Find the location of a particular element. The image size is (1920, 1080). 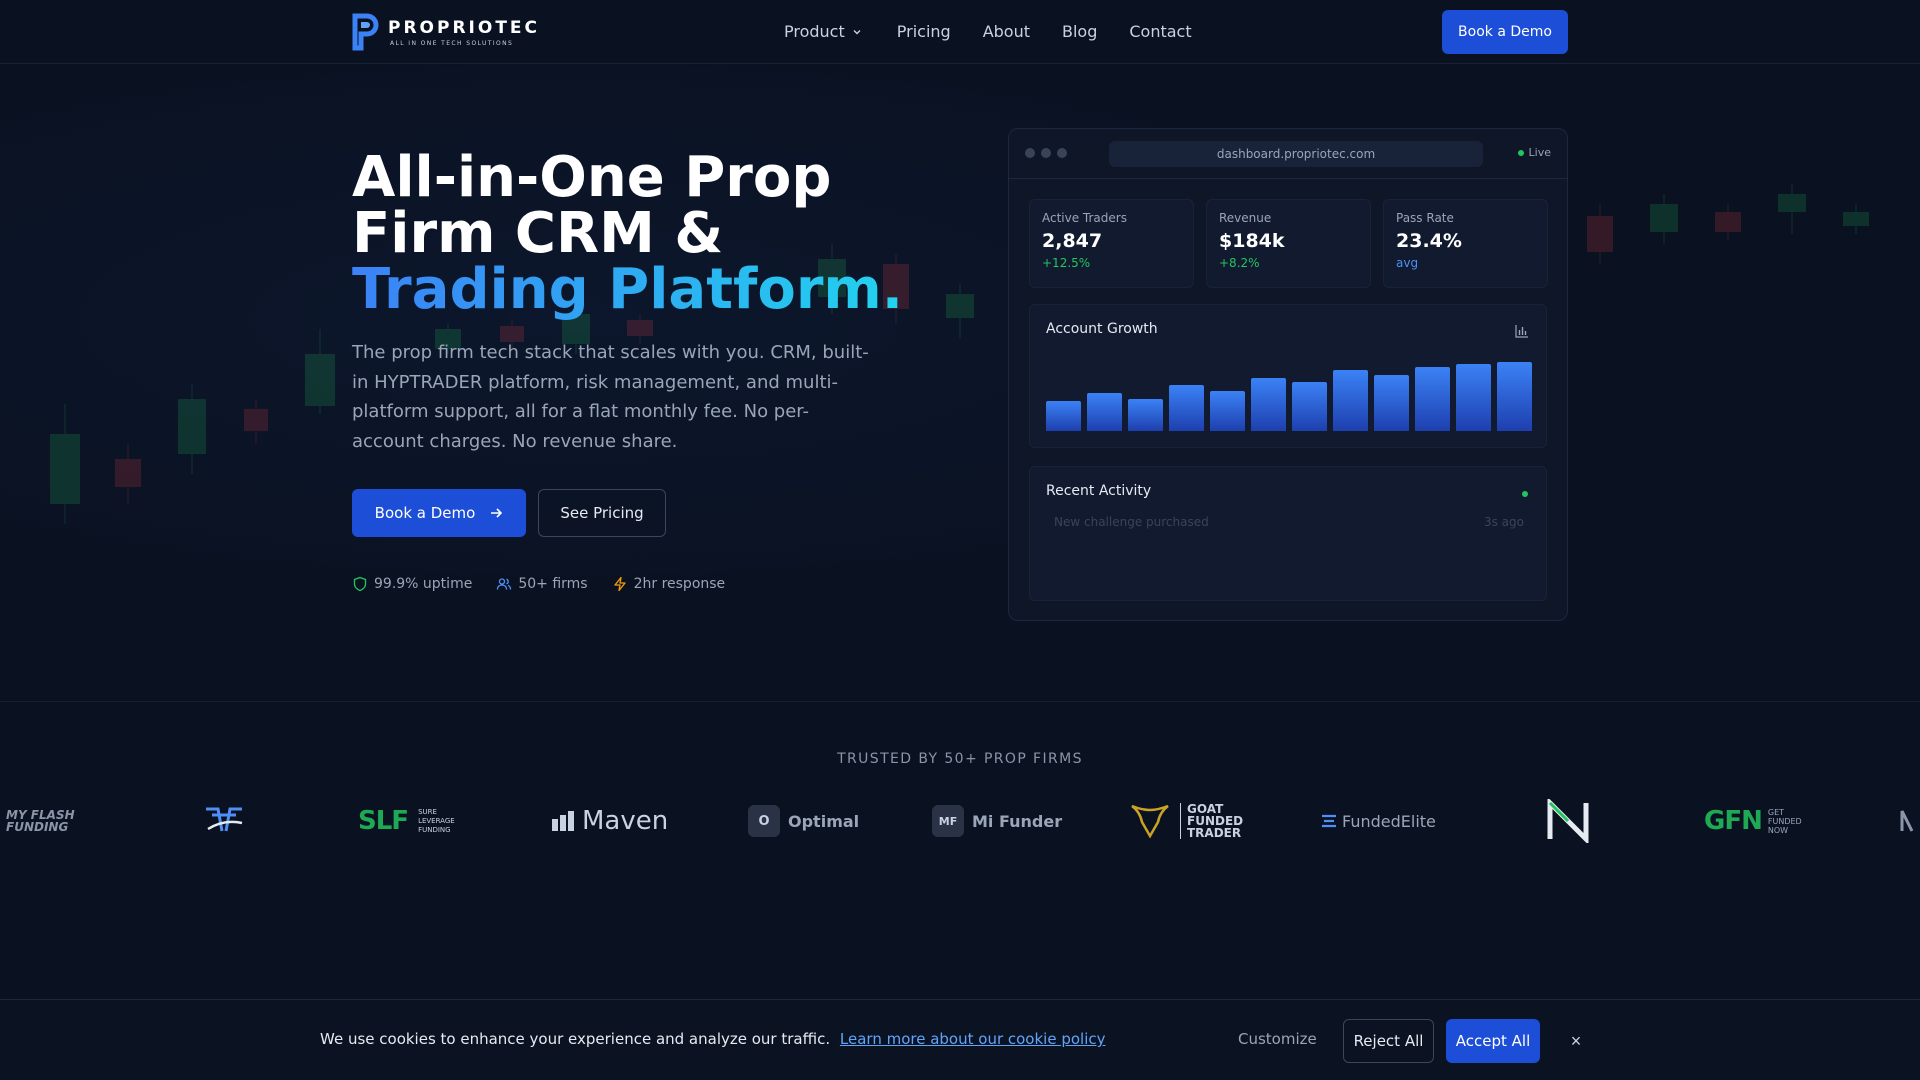

cookie-reject-all-button: Reject All is located at coordinates (1388, 1041).